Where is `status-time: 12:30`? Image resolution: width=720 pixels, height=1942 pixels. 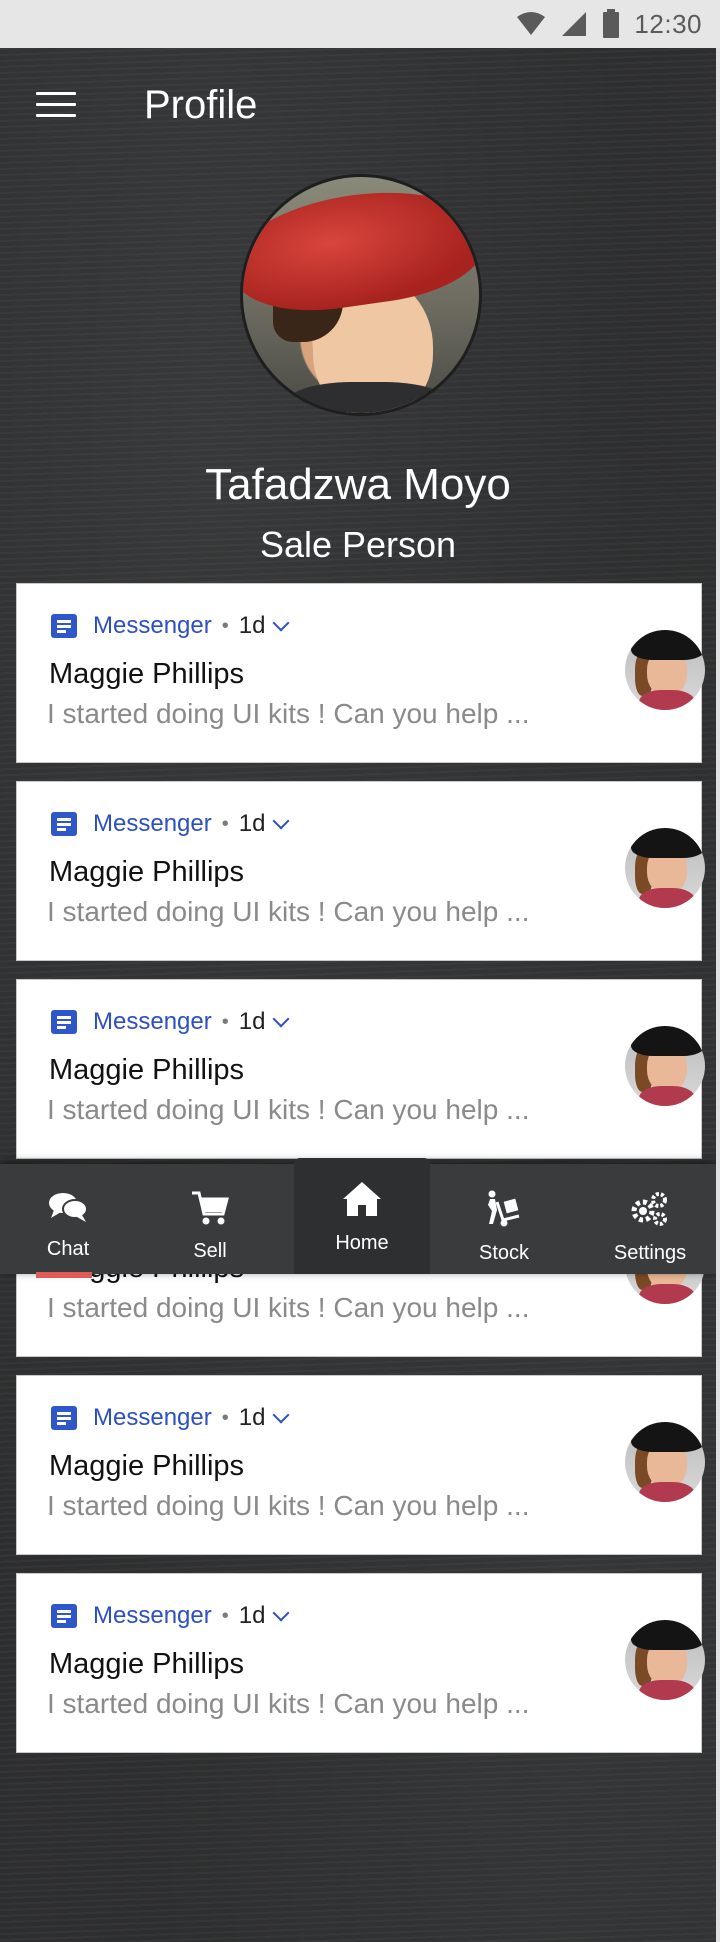 status-time: 12:30 is located at coordinates (668, 23).